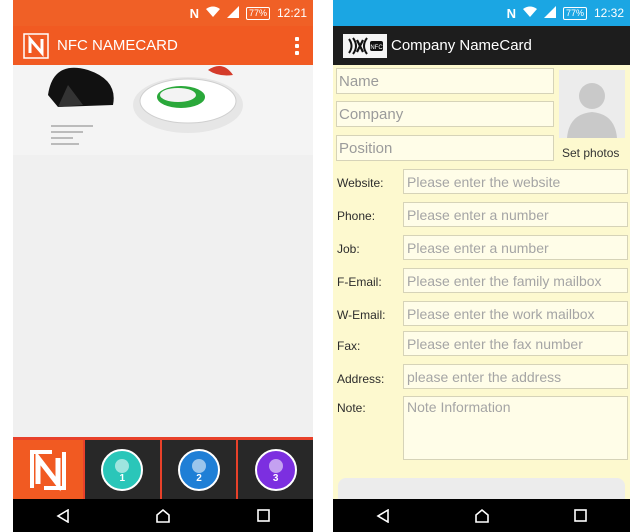  What do you see at coordinates (608, 13) in the screenshot?
I see `clock: 12:32` at bounding box center [608, 13].